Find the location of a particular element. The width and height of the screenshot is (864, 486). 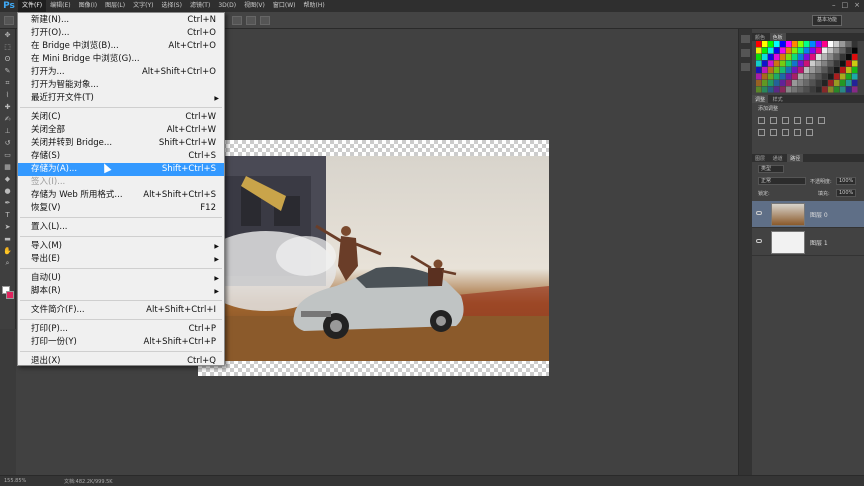

stamp-tool-icon: ⊥ is located at coordinates (8, 131).